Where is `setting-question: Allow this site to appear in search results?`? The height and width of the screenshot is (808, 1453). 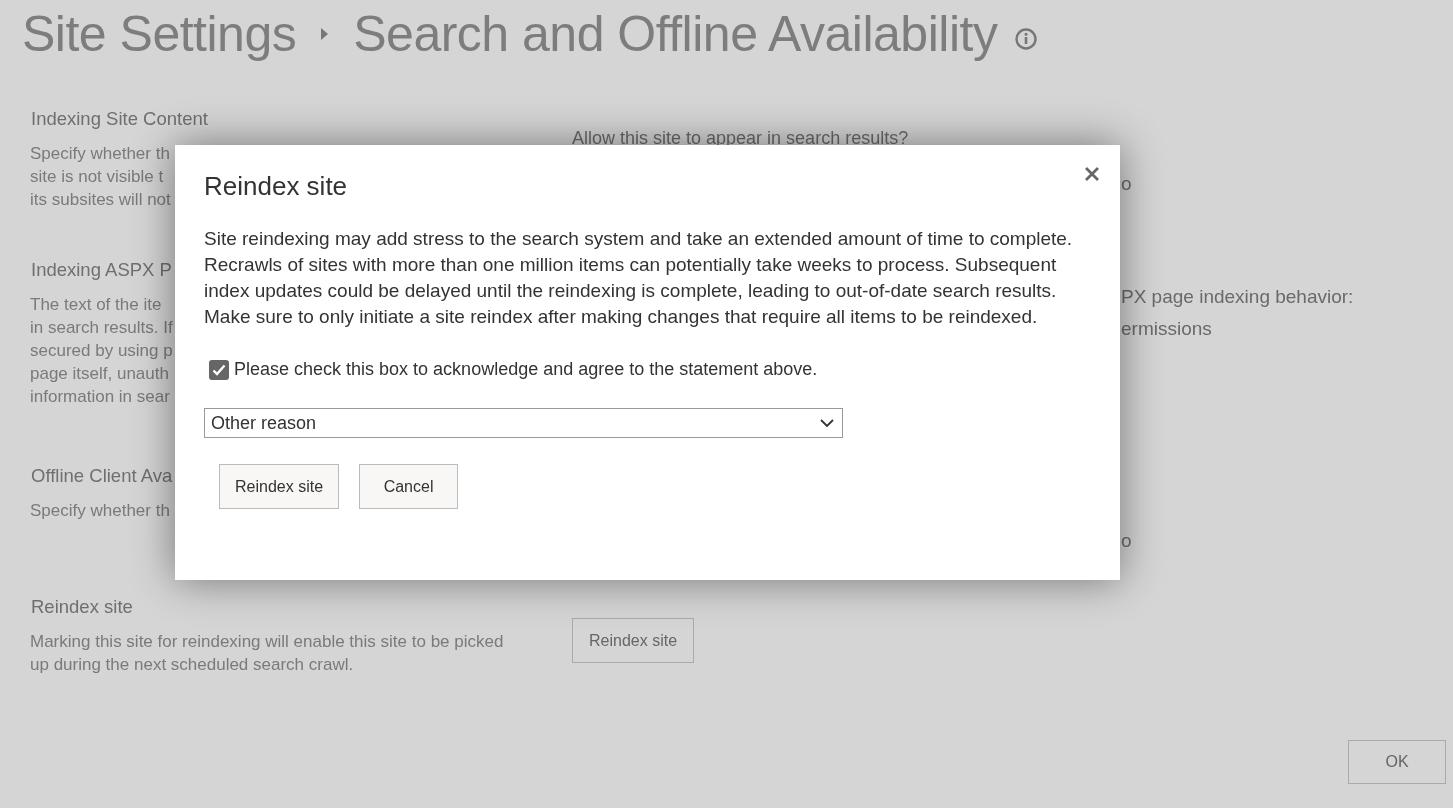 setting-question: Allow this site to appear in search results? is located at coordinates (740, 138).